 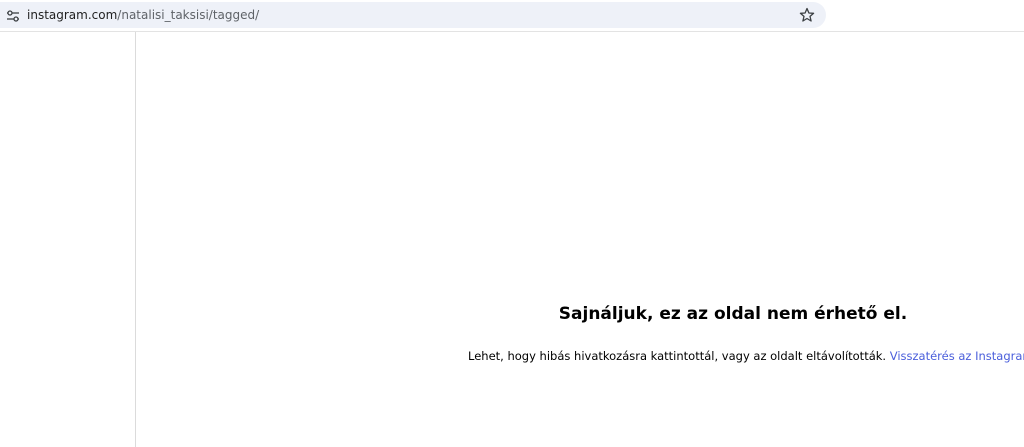 What do you see at coordinates (13, 15) in the screenshot?
I see `tune-icon` at bounding box center [13, 15].